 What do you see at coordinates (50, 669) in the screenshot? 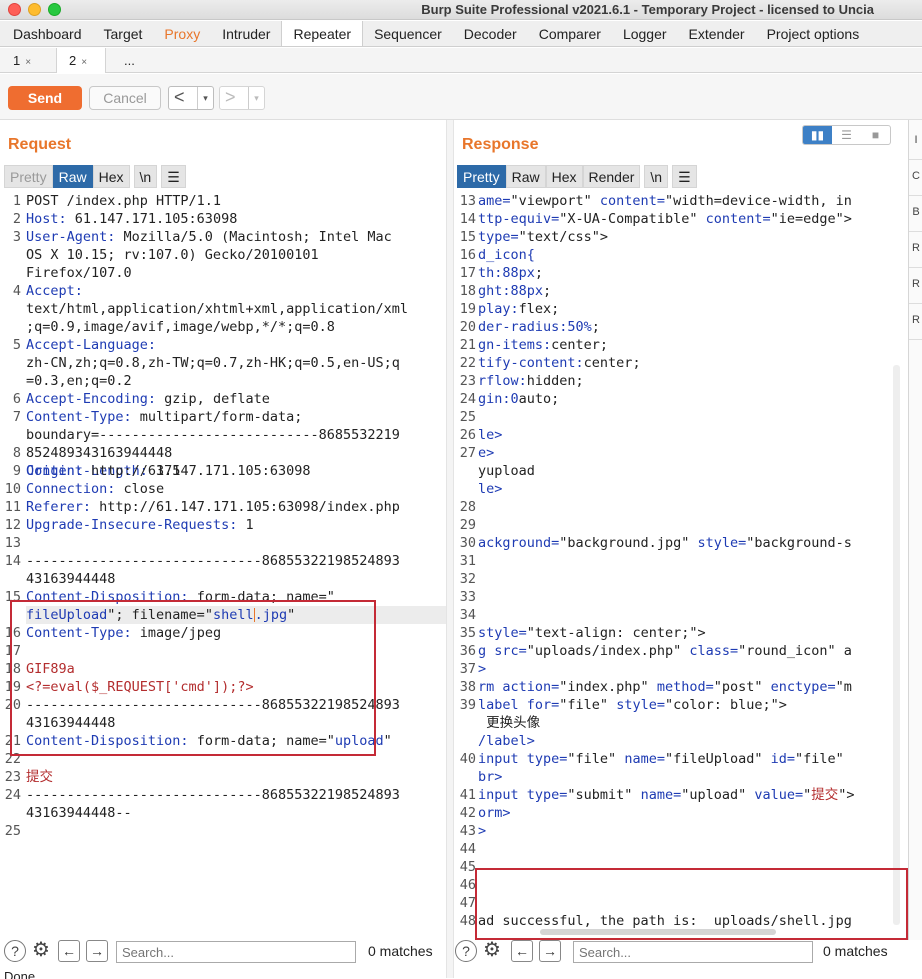
I see `line-text: GIF89a` at bounding box center [50, 669].